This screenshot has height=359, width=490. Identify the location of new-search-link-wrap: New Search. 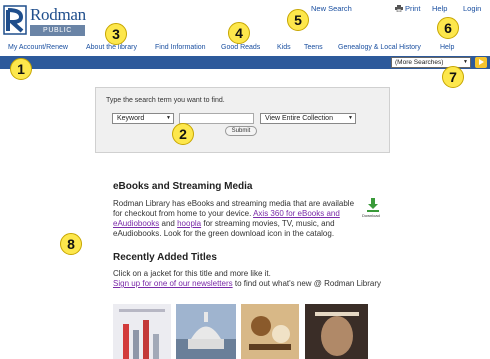
(331, 8).